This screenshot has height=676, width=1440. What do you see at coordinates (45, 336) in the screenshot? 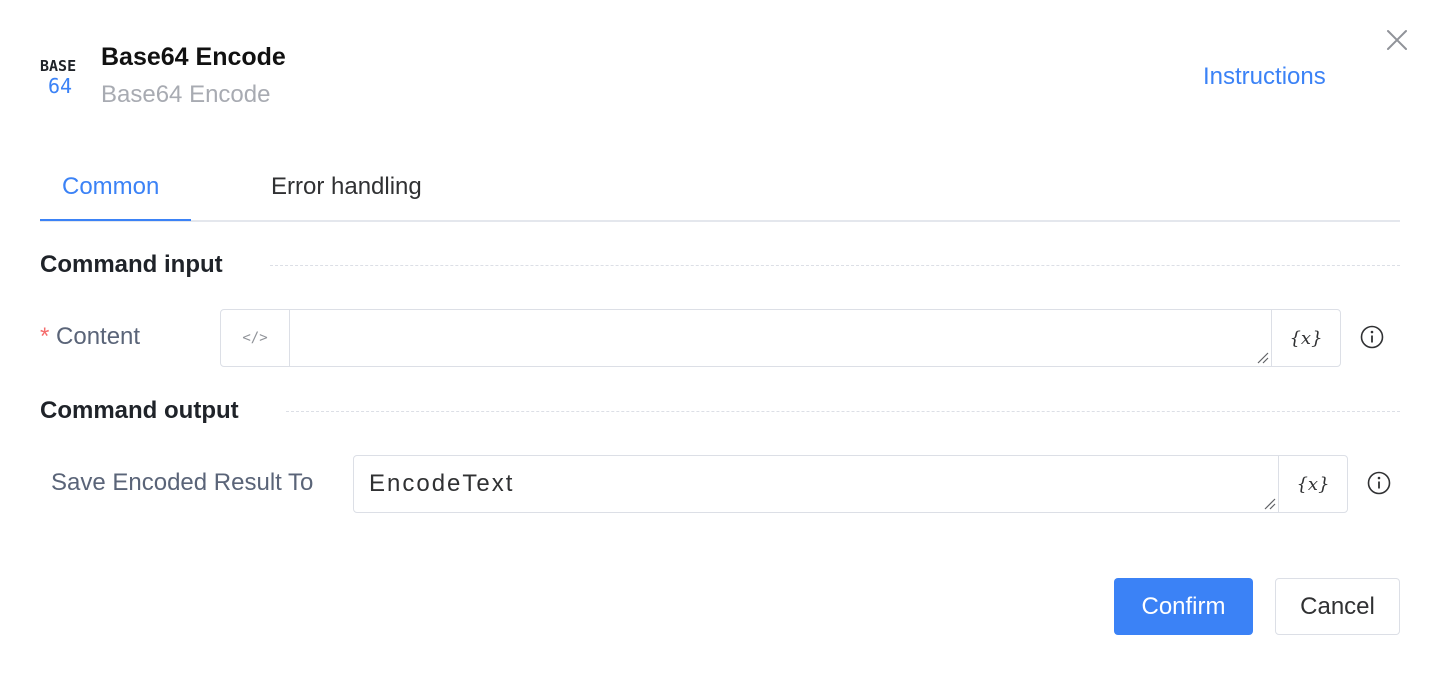
I see `required-asterisk: *` at bounding box center [45, 336].